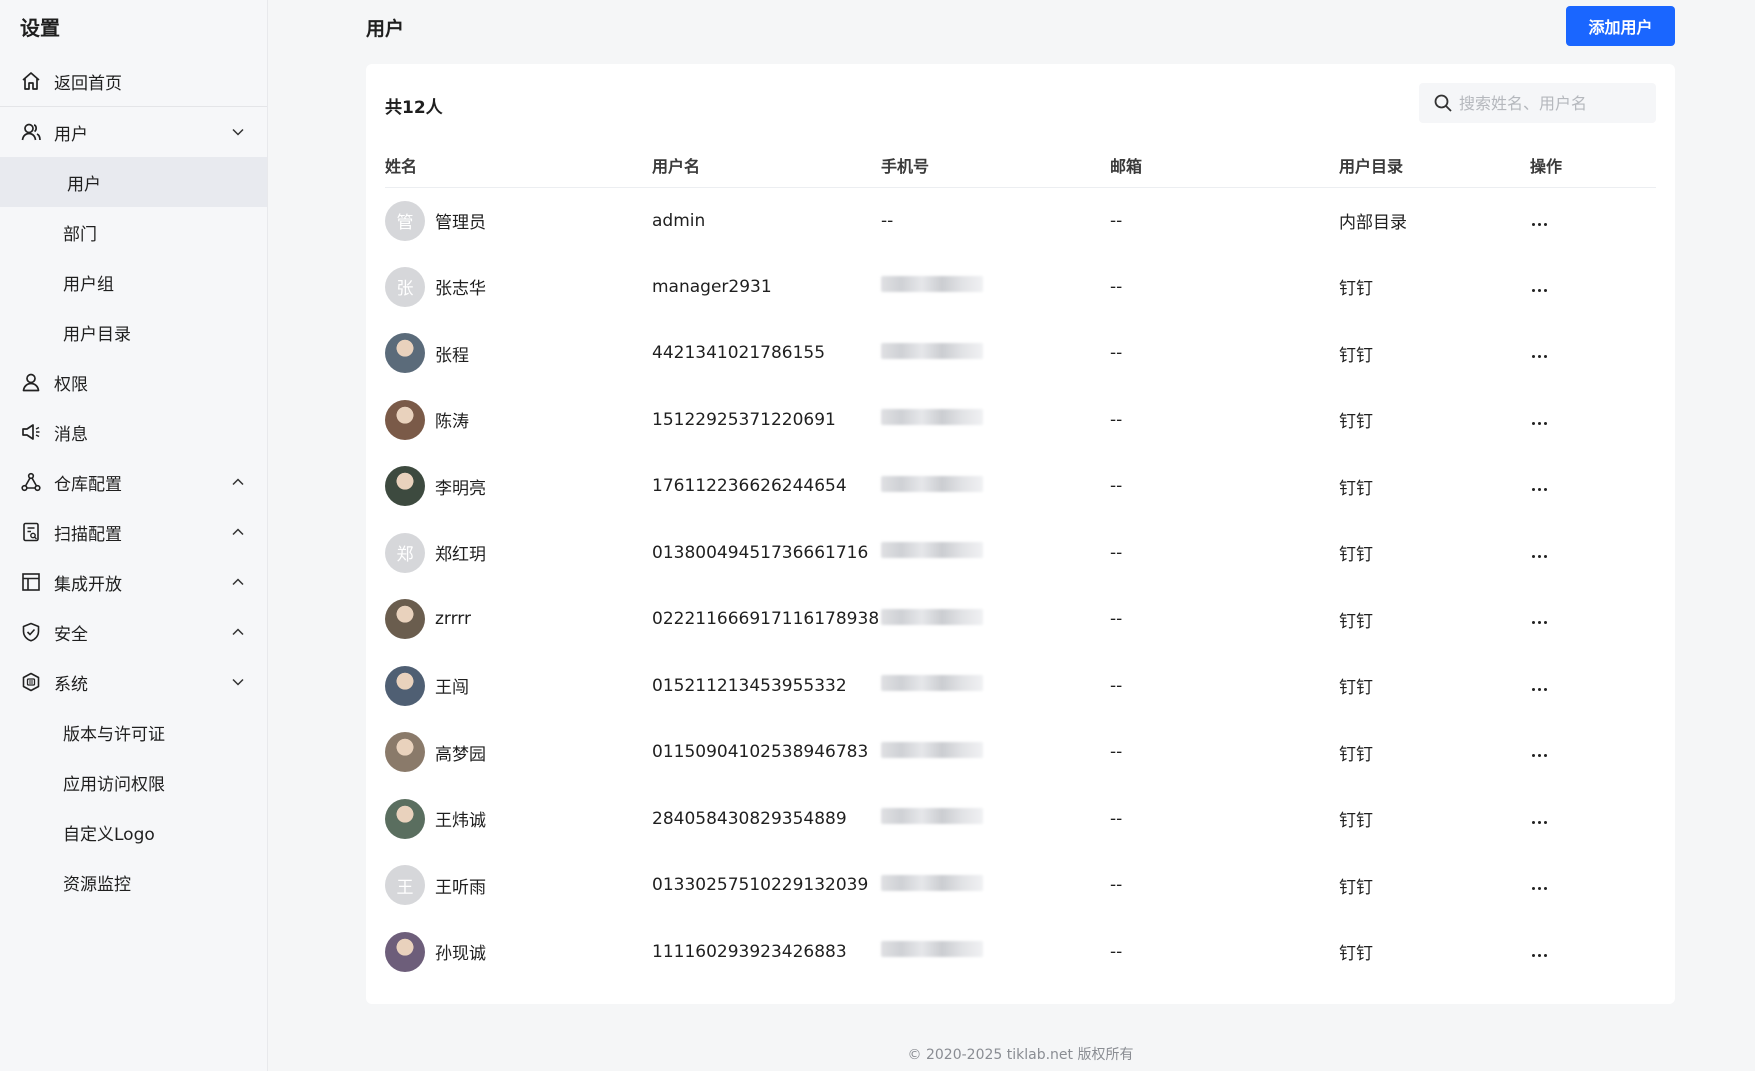 Image resolution: width=1755 pixels, height=1071 pixels. What do you see at coordinates (1020, 619) in the screenshot?
I see `table-row: zrrrr 022211666917116178938 -- 钉钉` at bounding box center [1020, 619].